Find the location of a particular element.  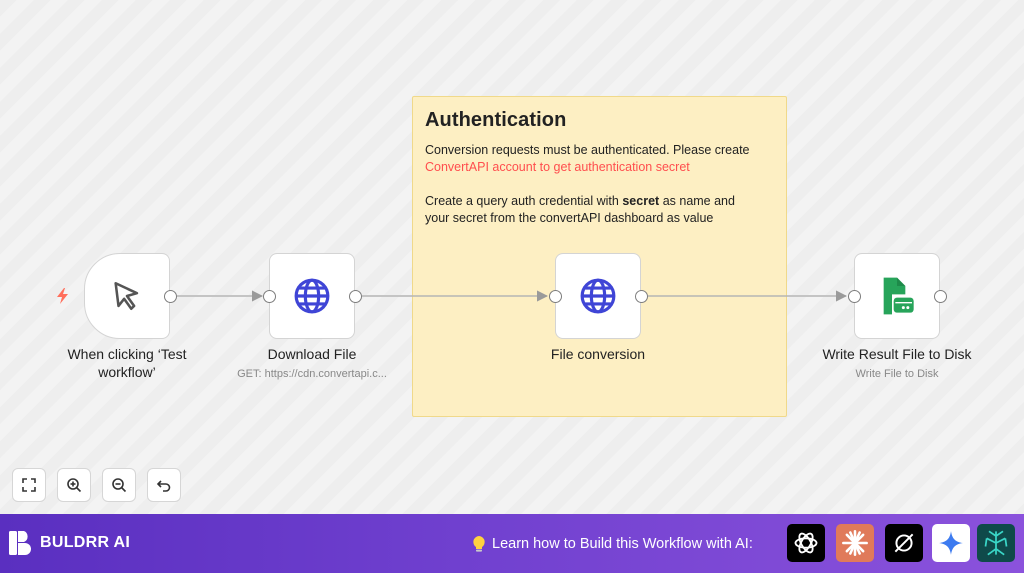

undo-icon is located at coordinates (163, 486).